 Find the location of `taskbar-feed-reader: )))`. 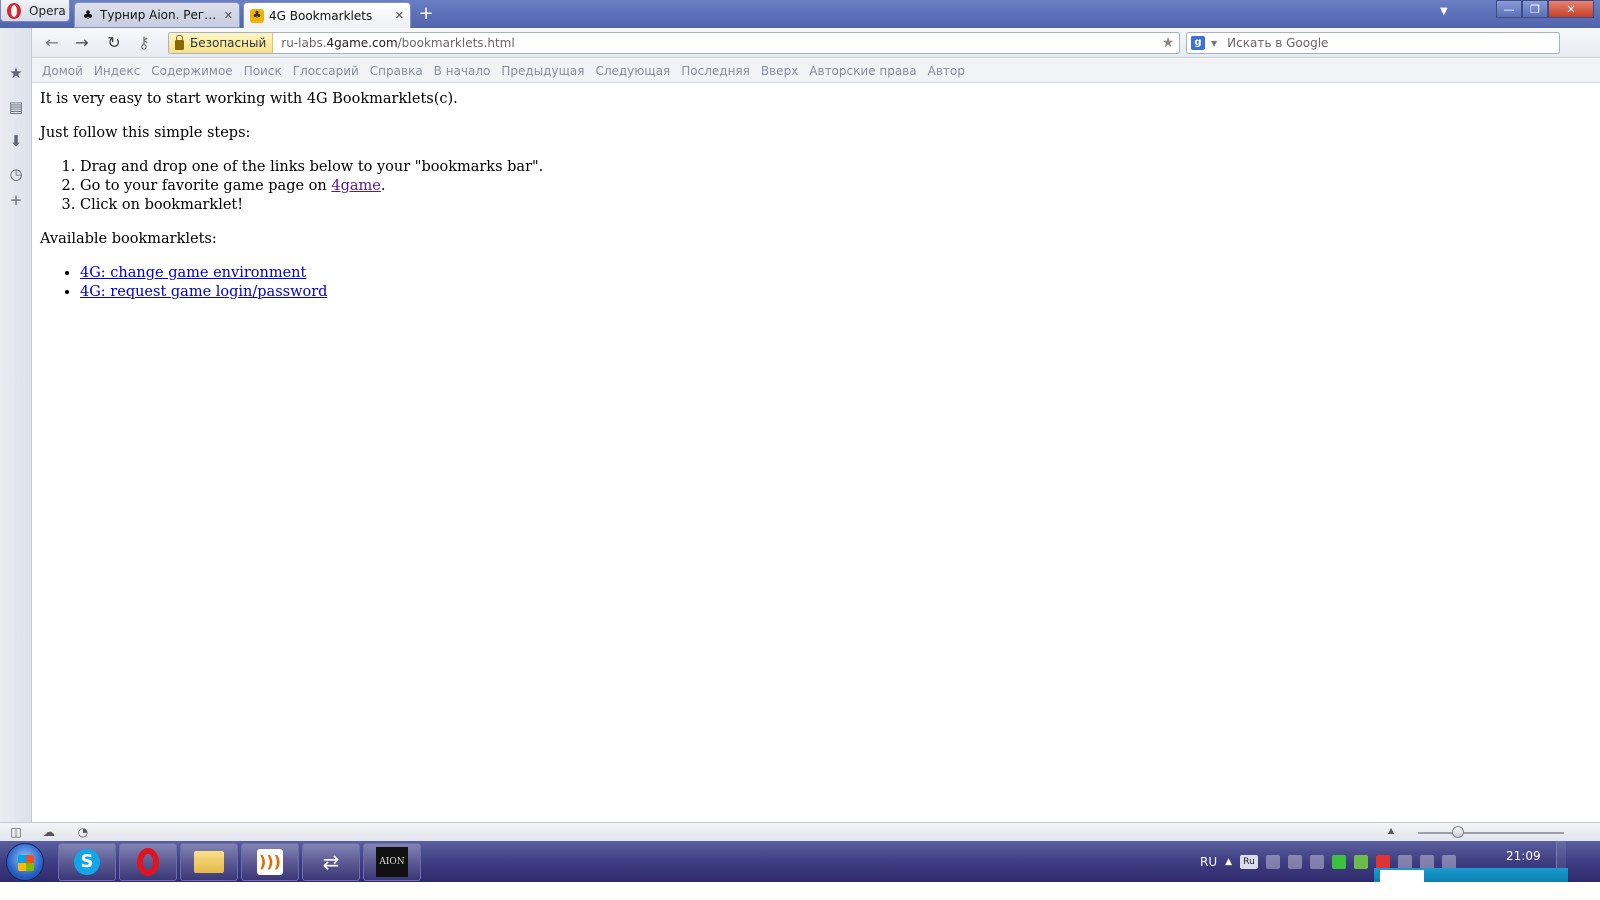

taskbar-feed-reader: ))) is located at coordinates (270, 862).